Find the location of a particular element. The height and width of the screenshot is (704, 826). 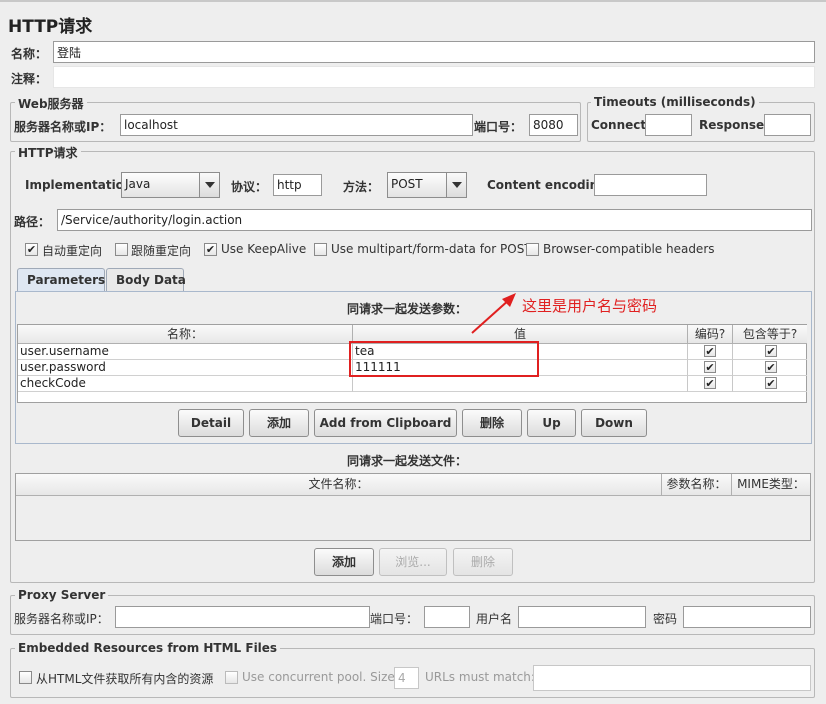

method-value: POST is located at coordinates (407, 184).